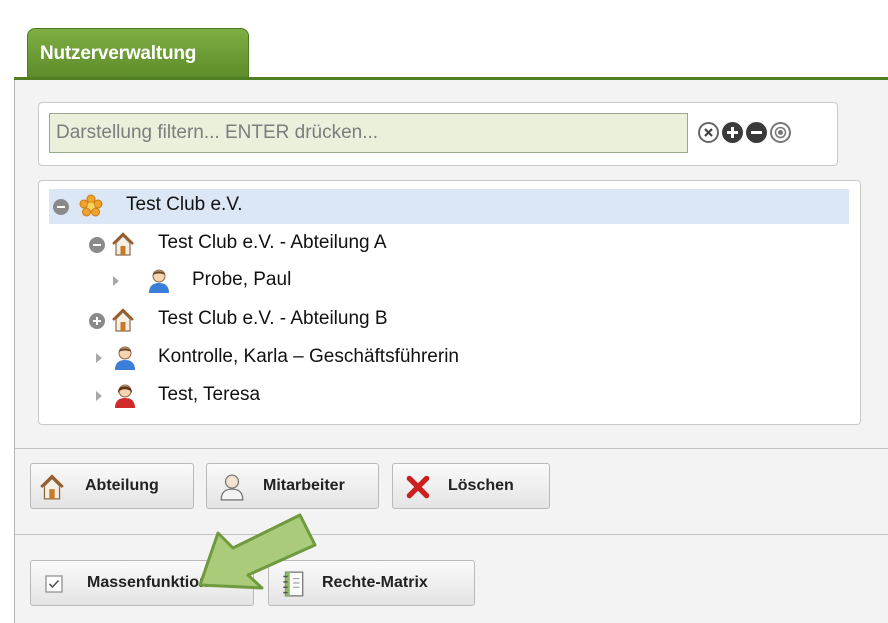 The height and width of the screenshot is (623, 888). I want to click on abteilung-button: Abteilung, so click(112, 486).